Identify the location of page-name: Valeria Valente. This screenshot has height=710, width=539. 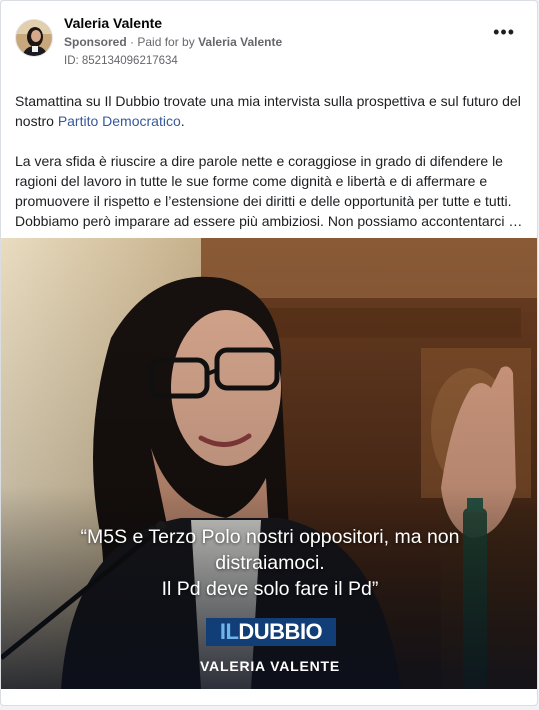
(113, 23).